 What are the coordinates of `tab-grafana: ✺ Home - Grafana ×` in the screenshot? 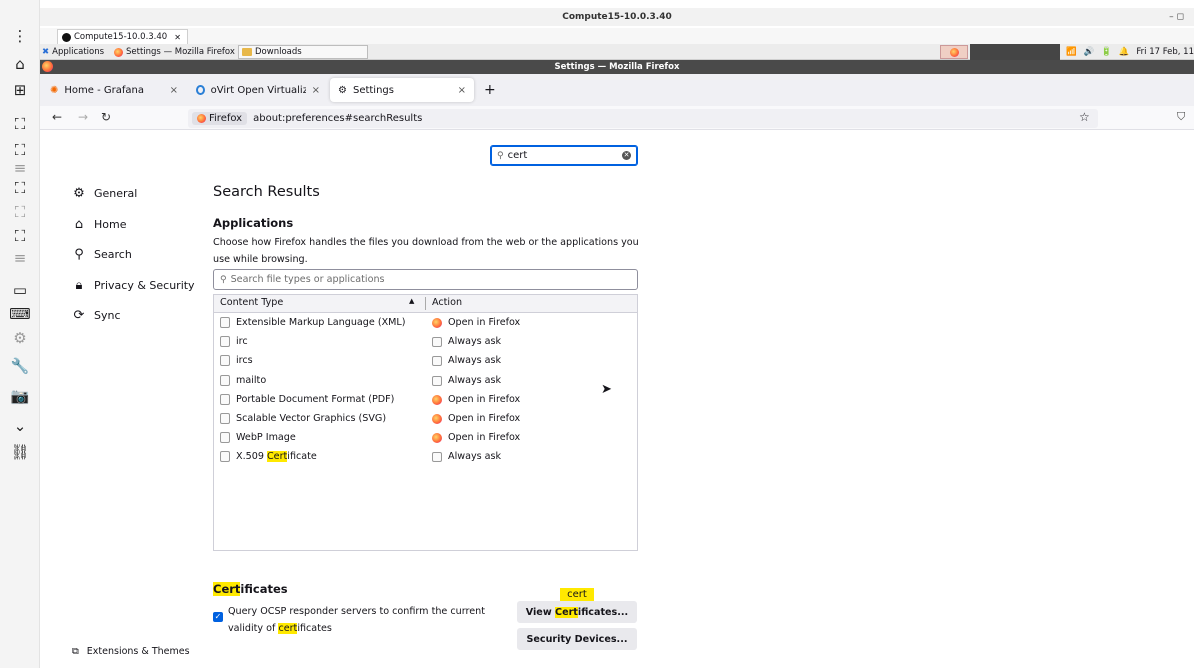 It's located at (114, 90).